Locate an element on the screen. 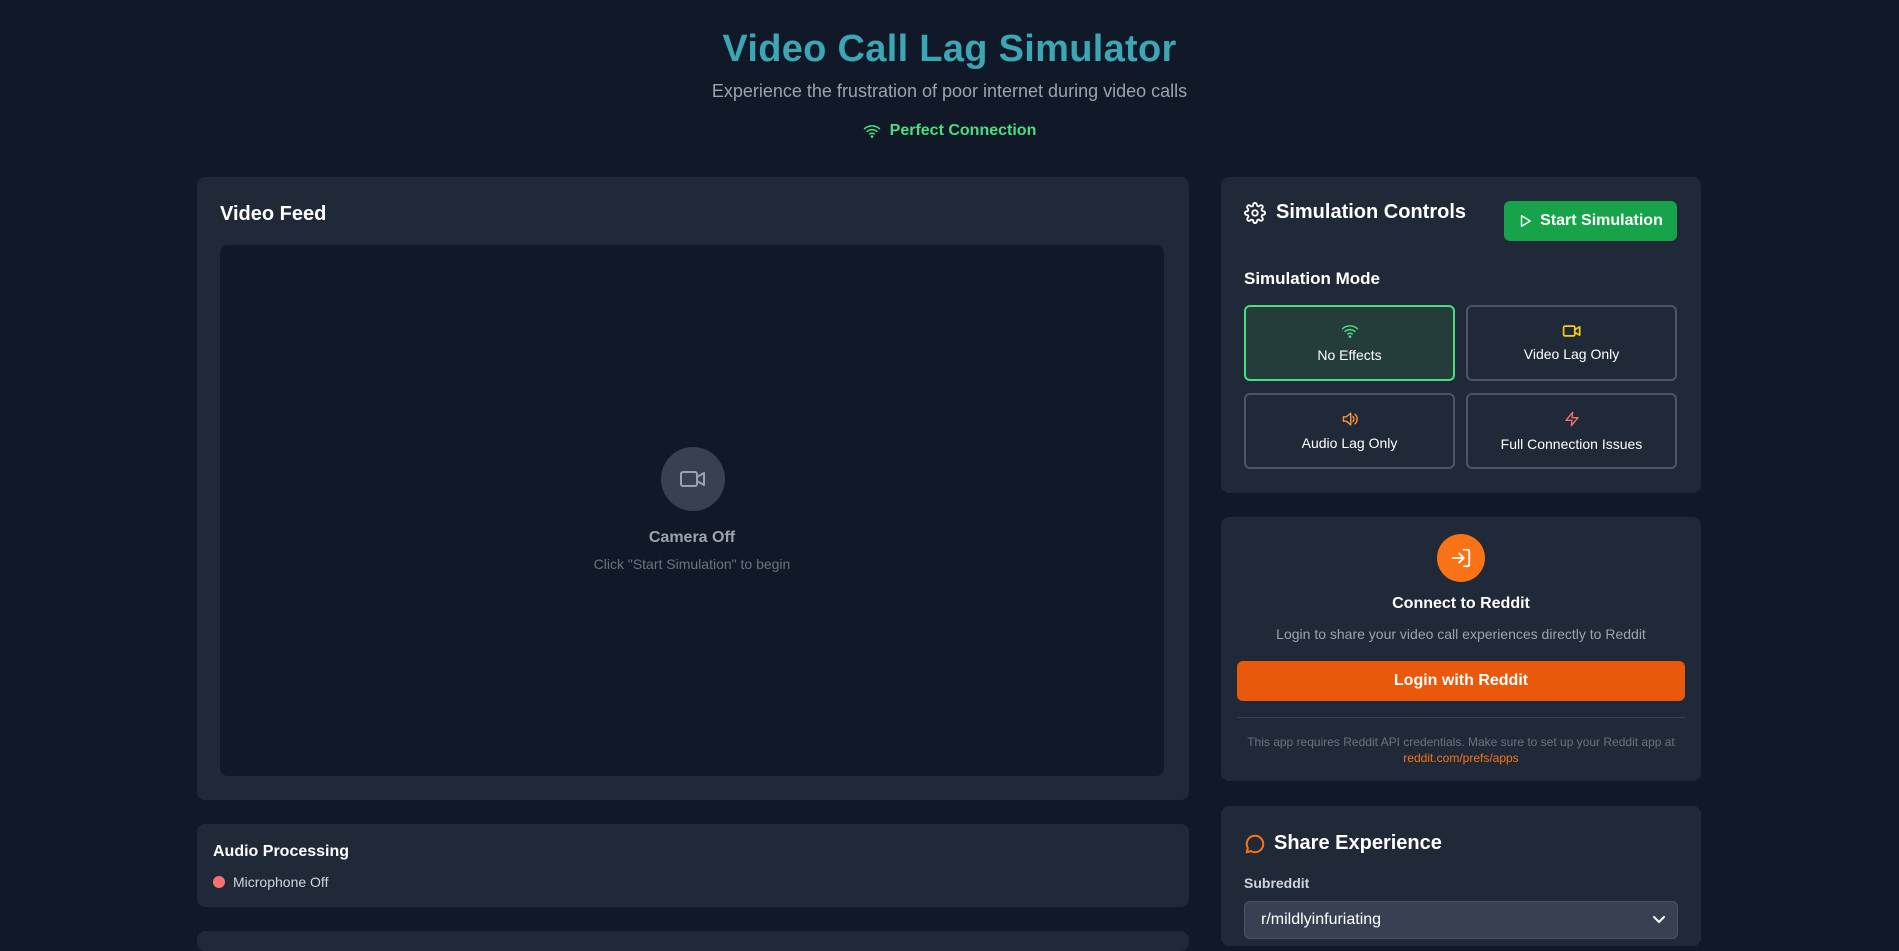 Image resolution: width=1899 pixels, height=951 pixels. page-title: Video Call Lag Simulator is located at coordinates (949, 49).